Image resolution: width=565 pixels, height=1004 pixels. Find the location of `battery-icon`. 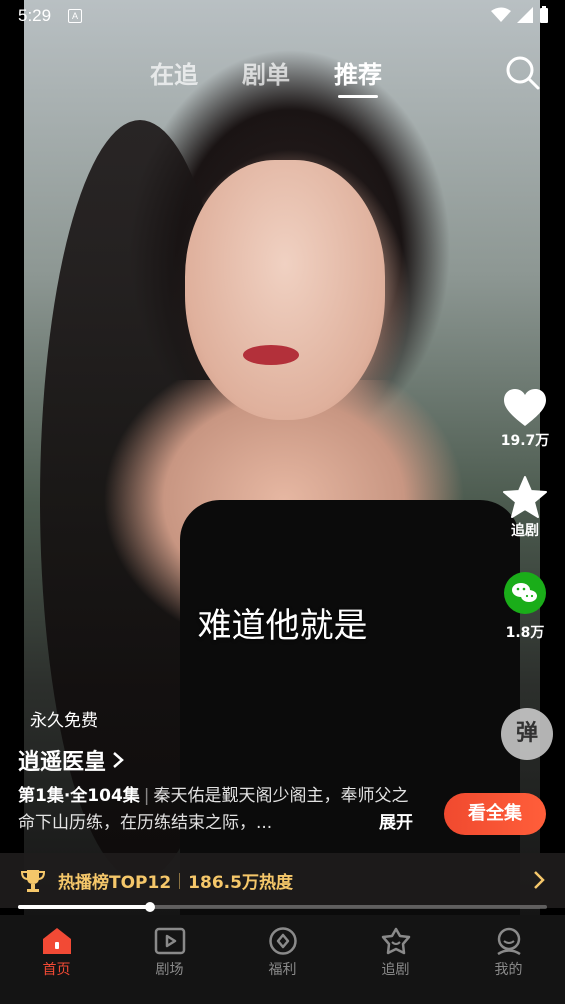

battery-icon is located at coordinates (544, 14).